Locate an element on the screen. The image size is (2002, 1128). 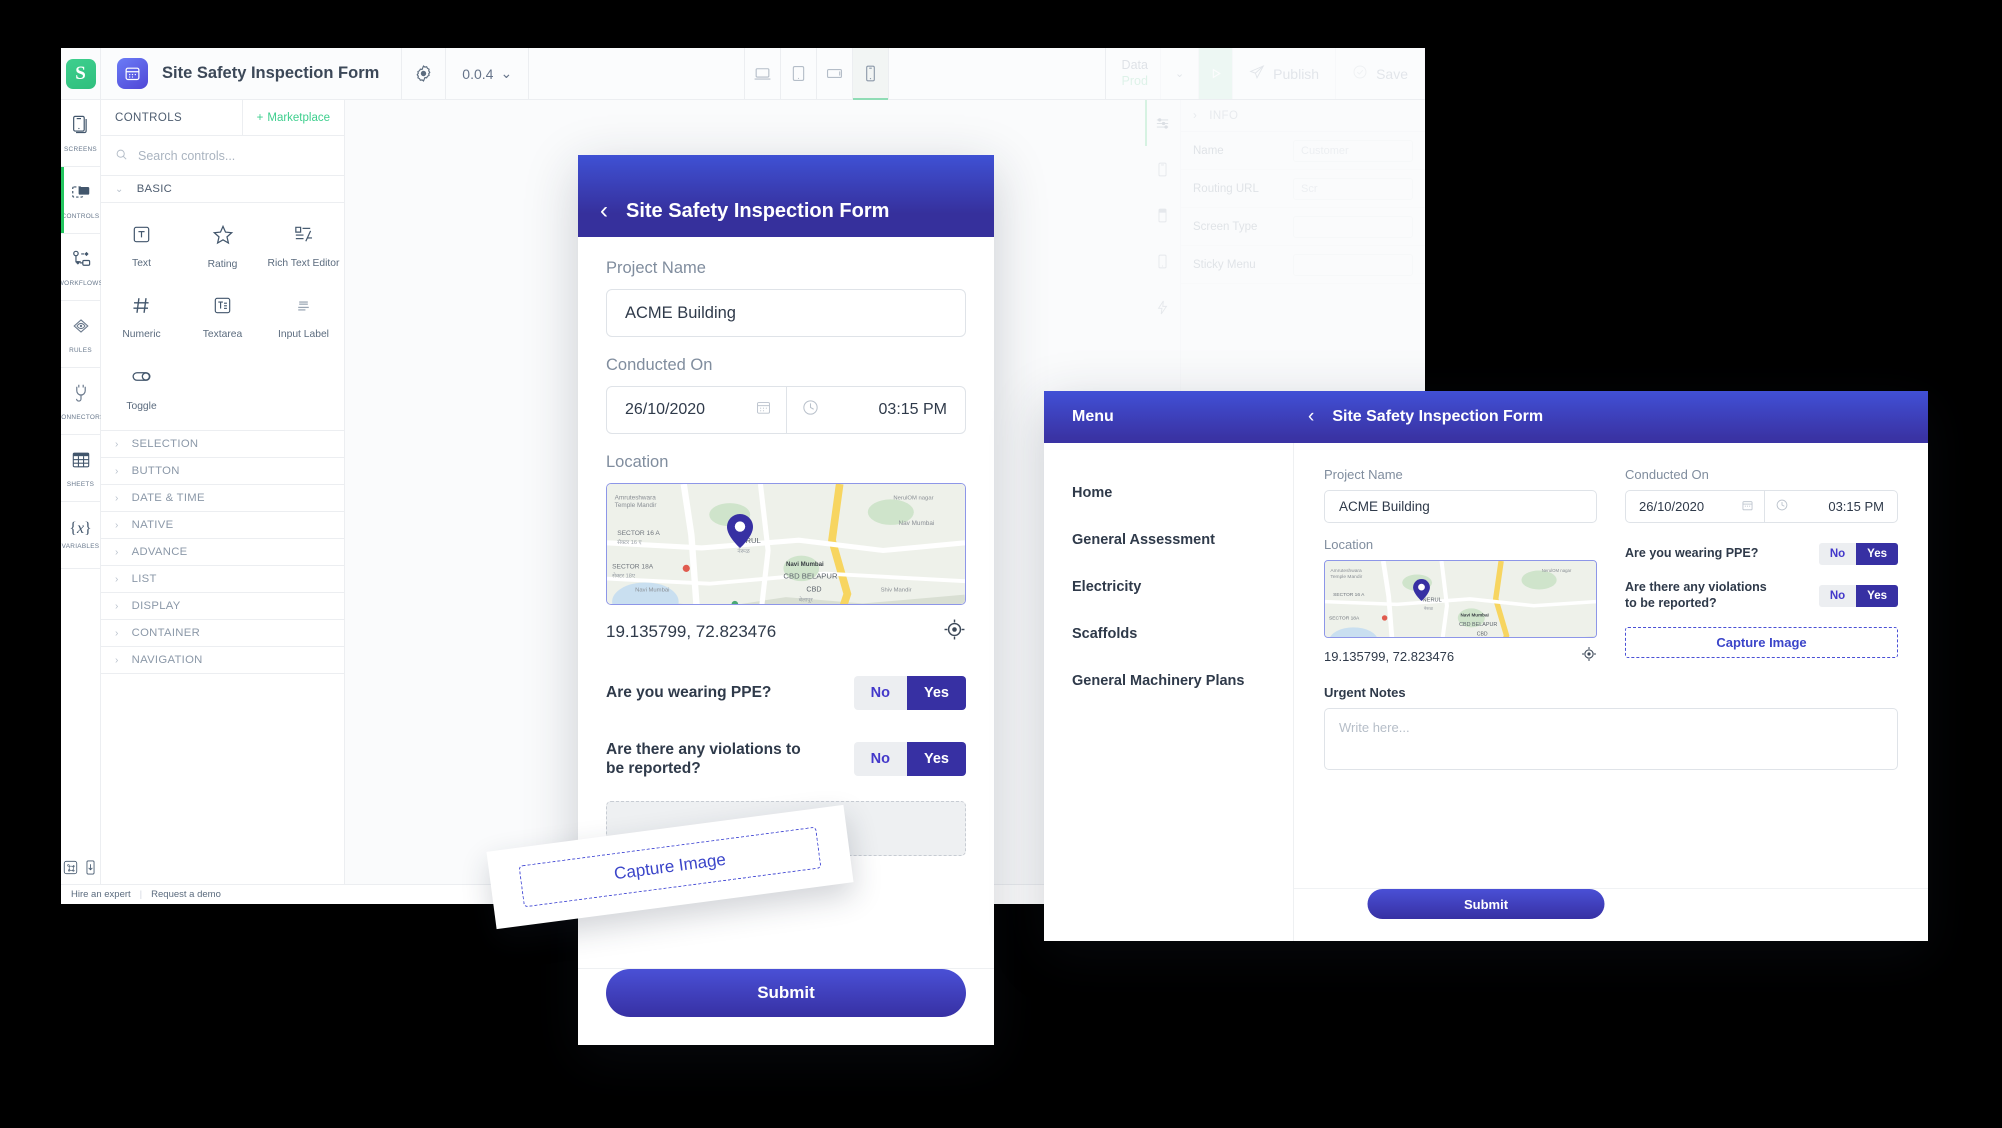
version-selector: 0.0.4 ⌄ is located at coordinates (488, 73).